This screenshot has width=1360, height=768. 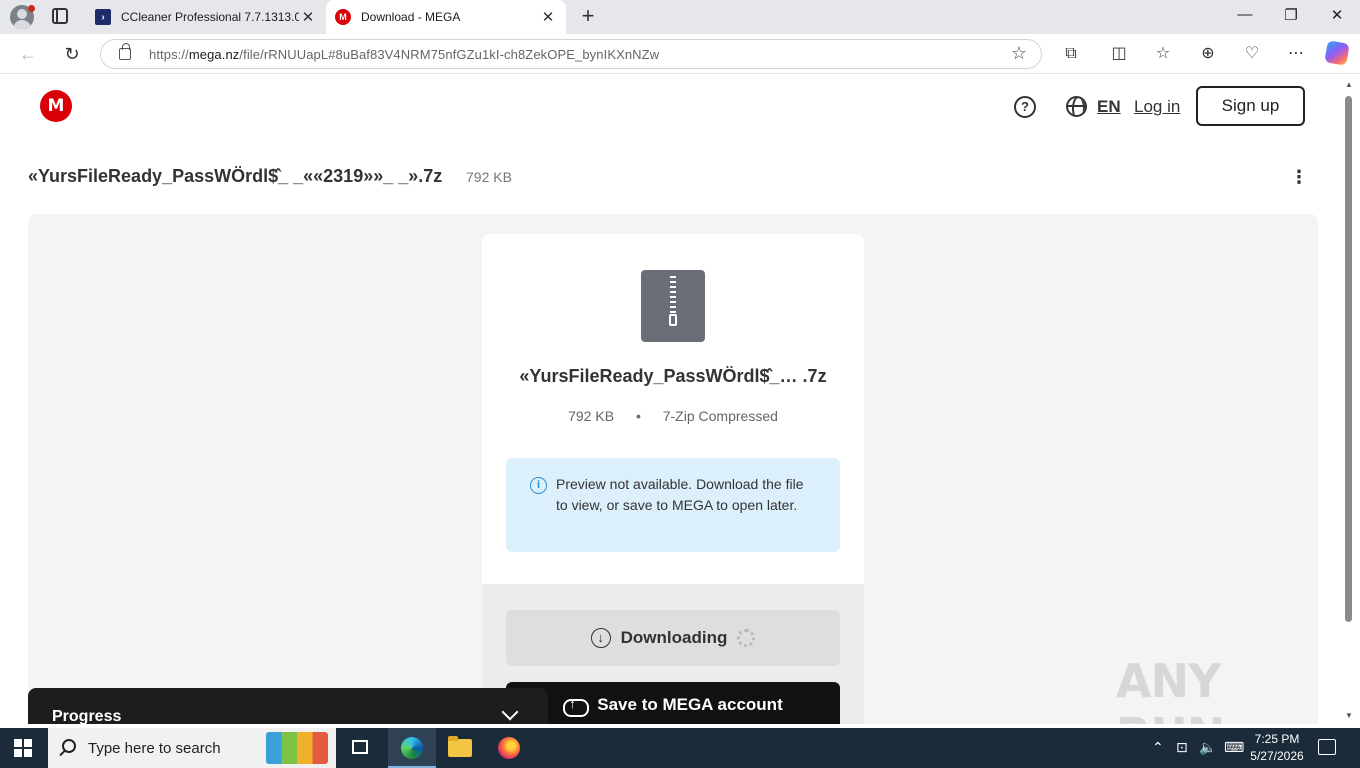 I want to click on browser-essentials-icon: ♡, so click(x=1252, y=54).